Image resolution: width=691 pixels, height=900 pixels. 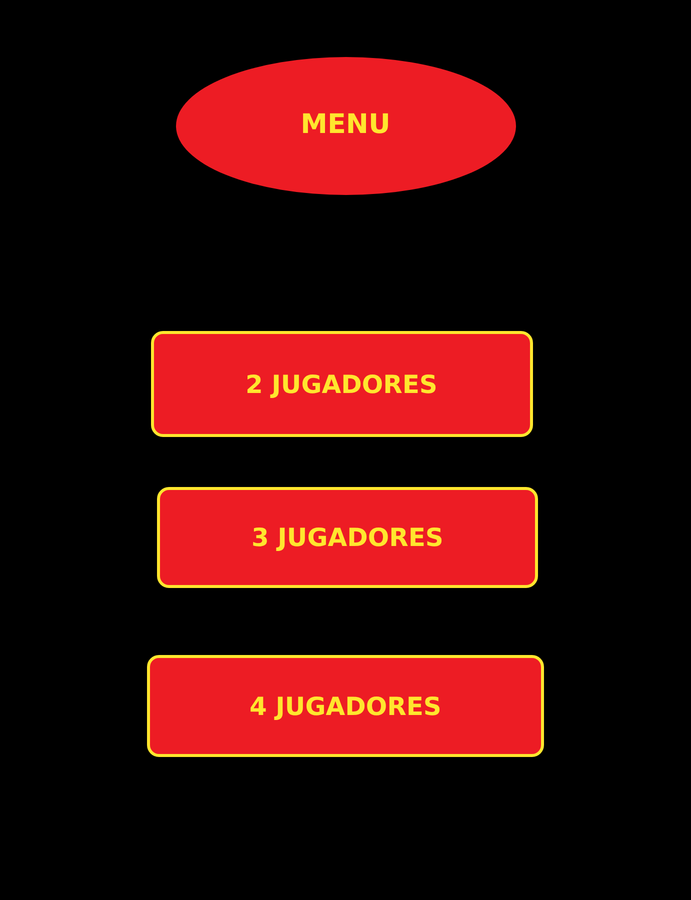 I want to click on menu-title: MENU, so click(x=346, y=126).